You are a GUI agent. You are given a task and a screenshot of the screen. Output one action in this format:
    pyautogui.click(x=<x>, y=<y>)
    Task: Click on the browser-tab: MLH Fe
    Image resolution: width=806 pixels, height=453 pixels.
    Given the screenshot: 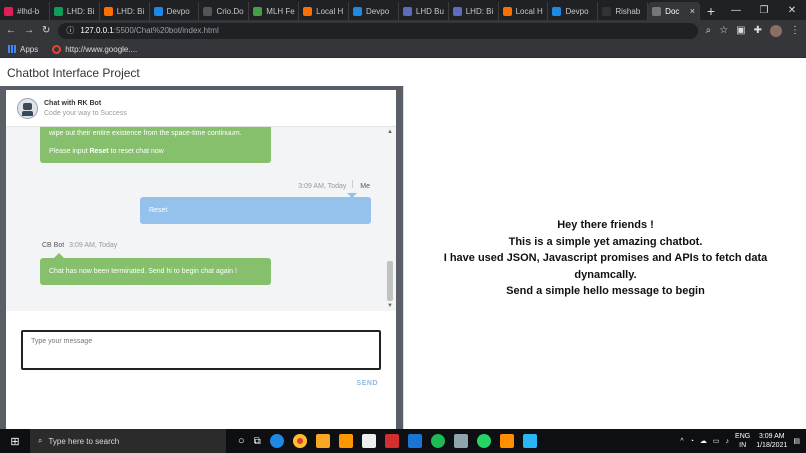 What is the action you would take?
    pyautogui.click(x=274, y=11)
    